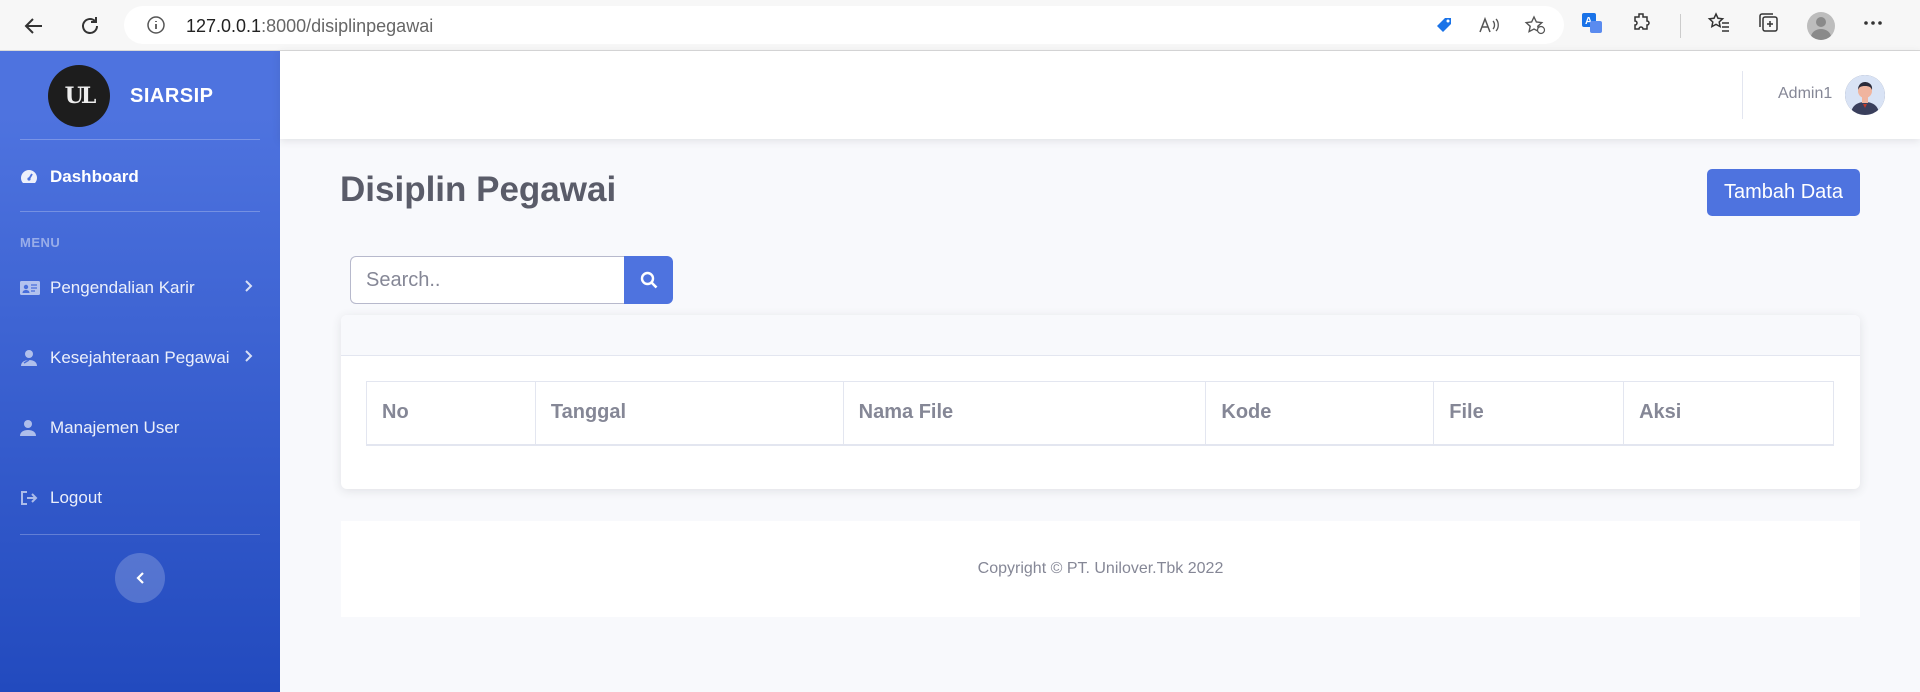 This screenshot has height=692, width=1920. What do you see at coordinates (94, 176) in the screenshot?
I see `sidebar-item-label: Dashboard` at bounding box center [94, 176].